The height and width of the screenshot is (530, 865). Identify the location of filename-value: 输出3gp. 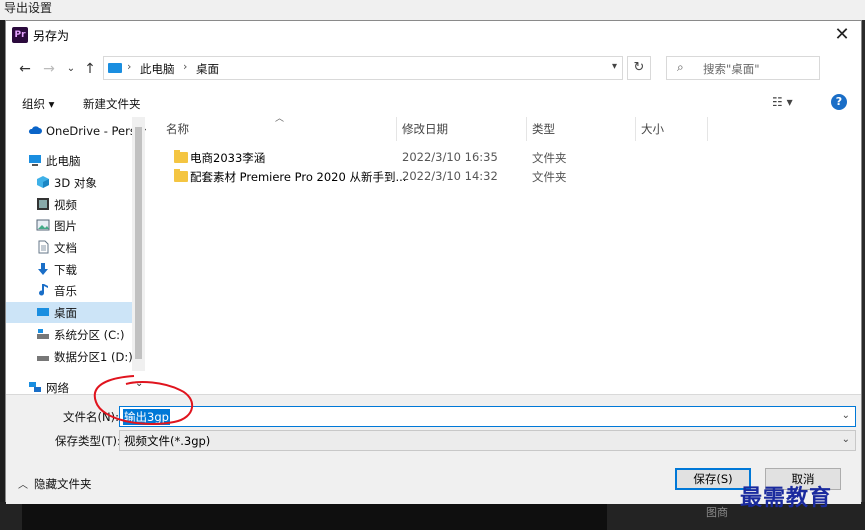
(146, 417).